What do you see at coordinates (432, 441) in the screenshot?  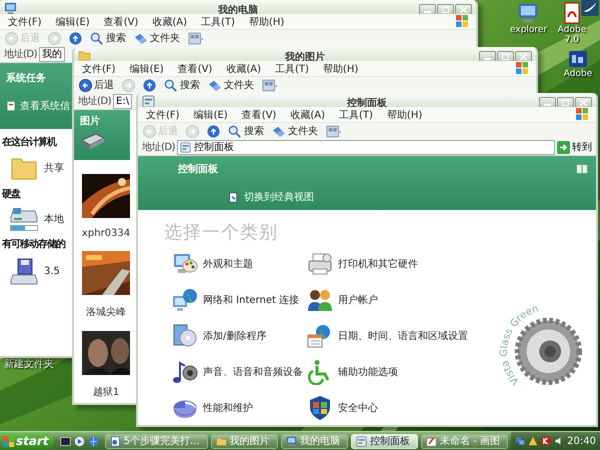 I see `paint-icon` at bounding box center [432, 441].